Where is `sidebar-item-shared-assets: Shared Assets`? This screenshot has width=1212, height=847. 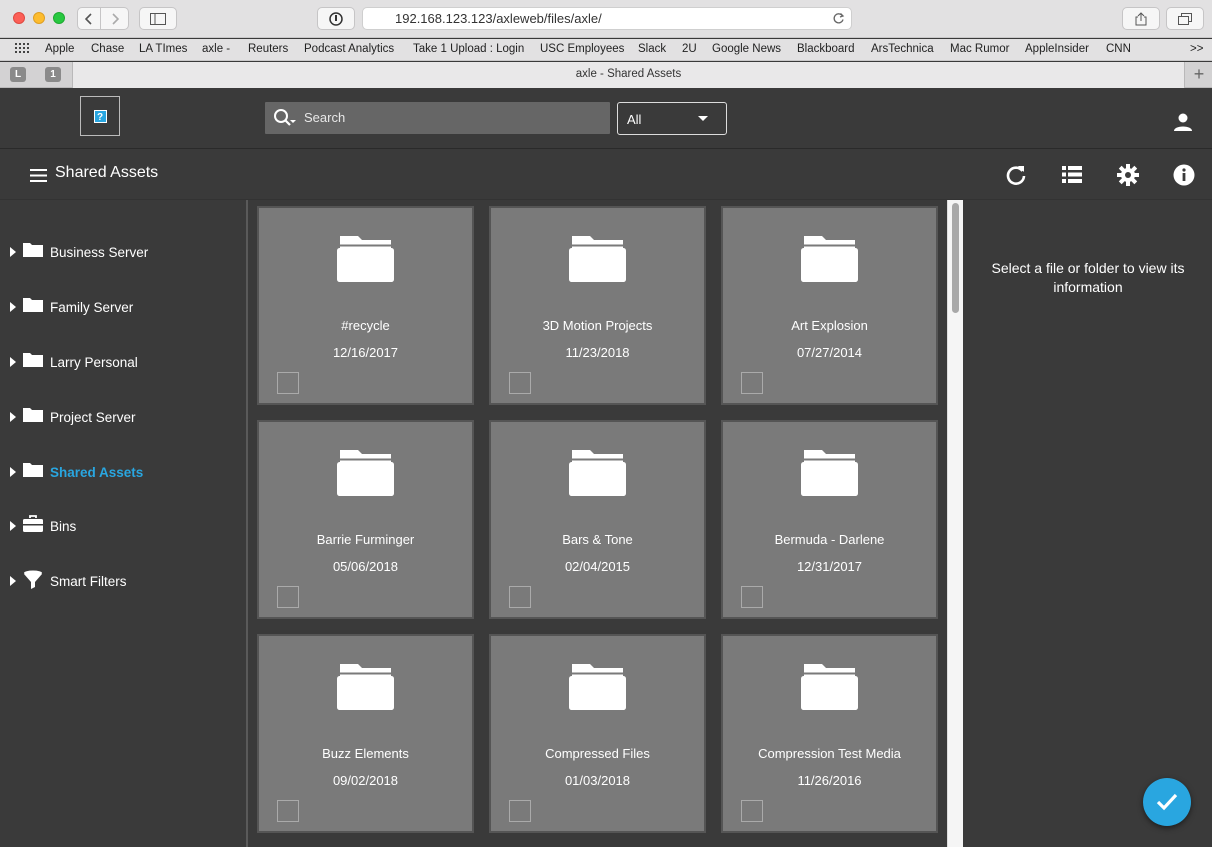 sidebar-item-shared-assets: Shared Assets is located at coordinates (123, 474).